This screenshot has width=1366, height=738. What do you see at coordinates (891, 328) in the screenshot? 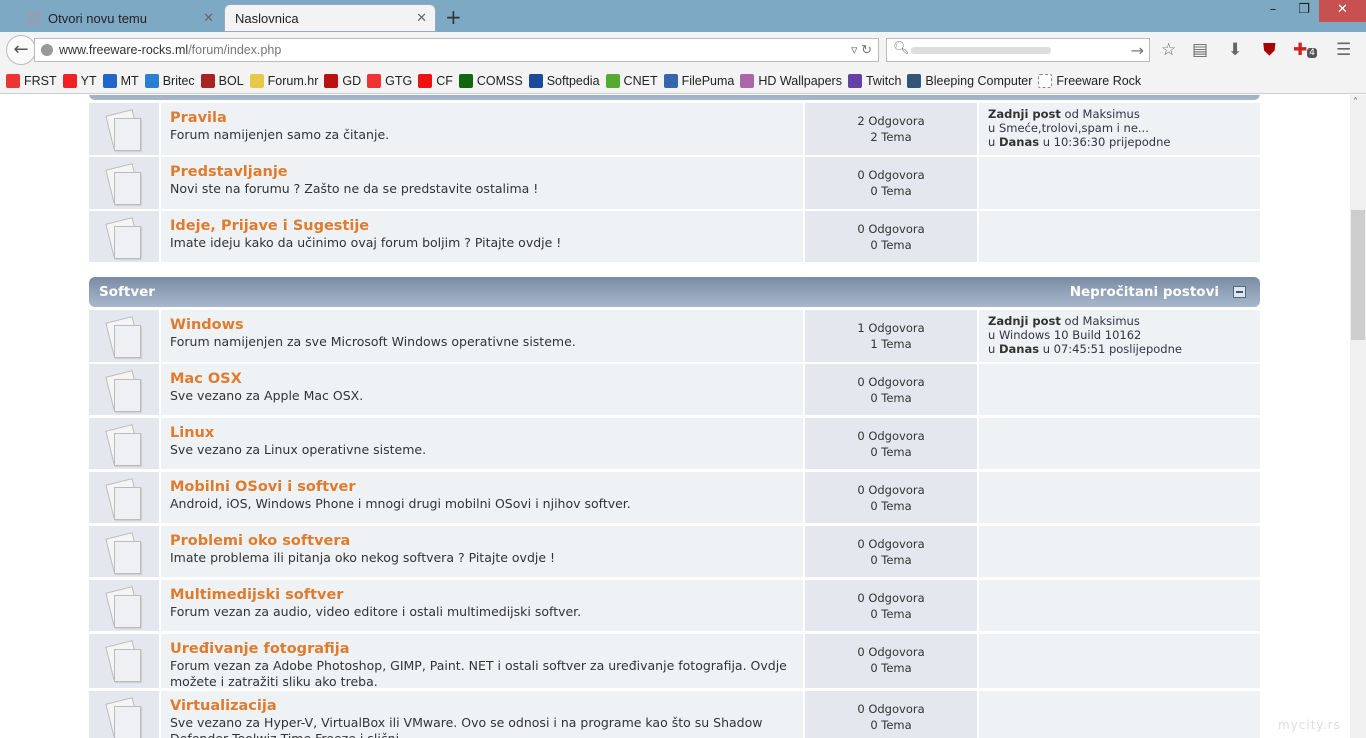
I see `replies-count: 1 Odgovora` at bounding box center [891, 328].